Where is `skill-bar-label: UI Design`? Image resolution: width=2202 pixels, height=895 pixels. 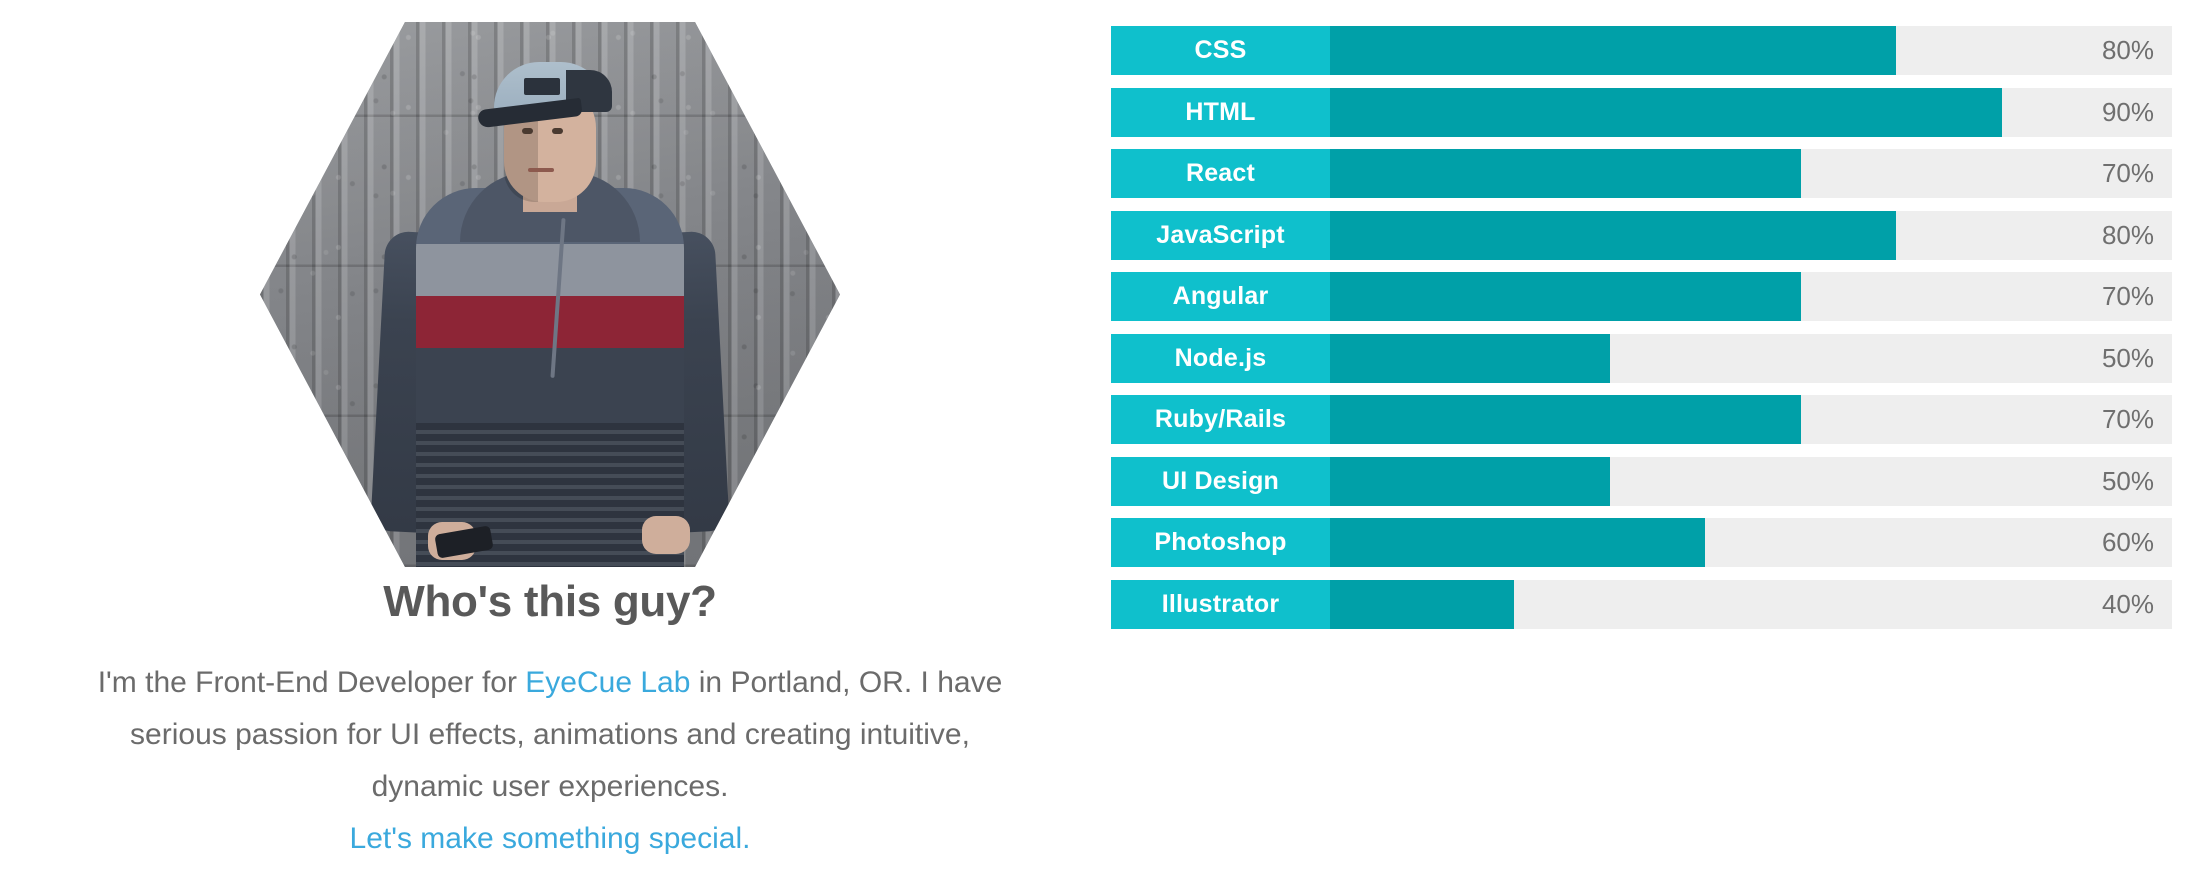
skill-bar-label: UI Design is located at coordinates (1220, 481).